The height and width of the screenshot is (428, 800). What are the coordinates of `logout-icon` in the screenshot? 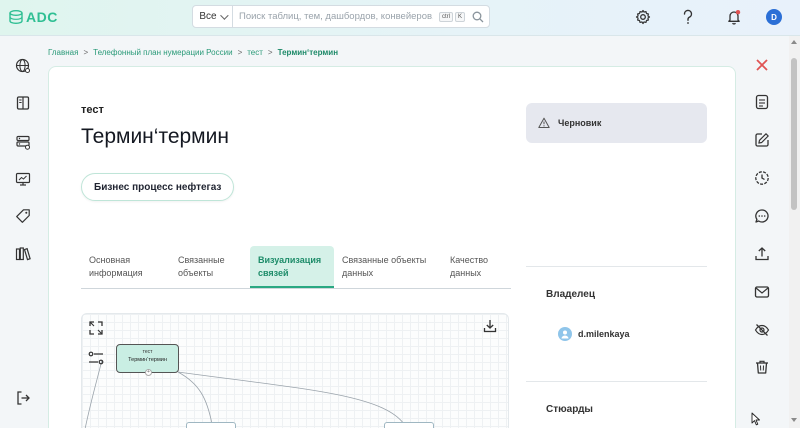 It's located at (23, 398).